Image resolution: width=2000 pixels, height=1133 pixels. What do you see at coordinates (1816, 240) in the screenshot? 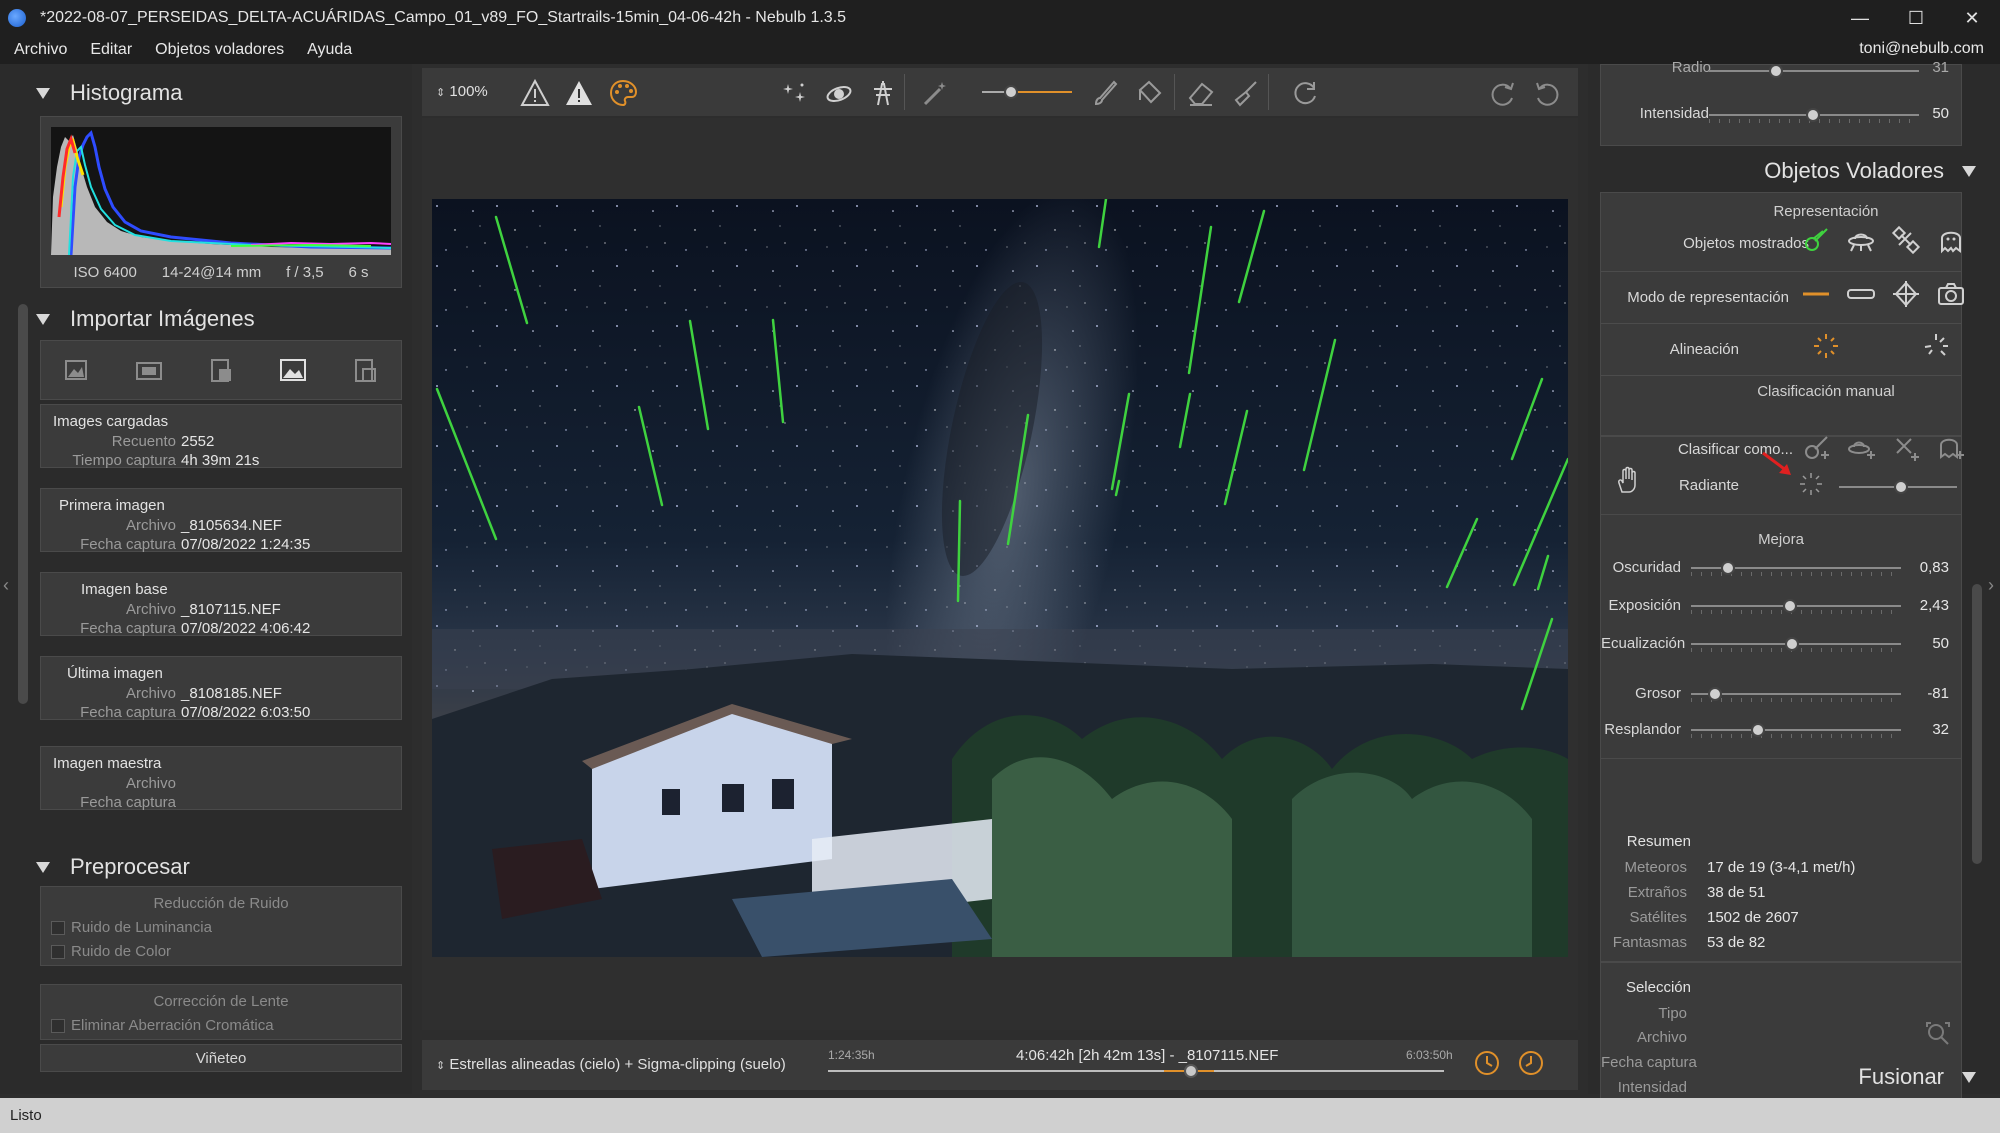
I see `meteor-icon` at bounding box center [1816, 240].